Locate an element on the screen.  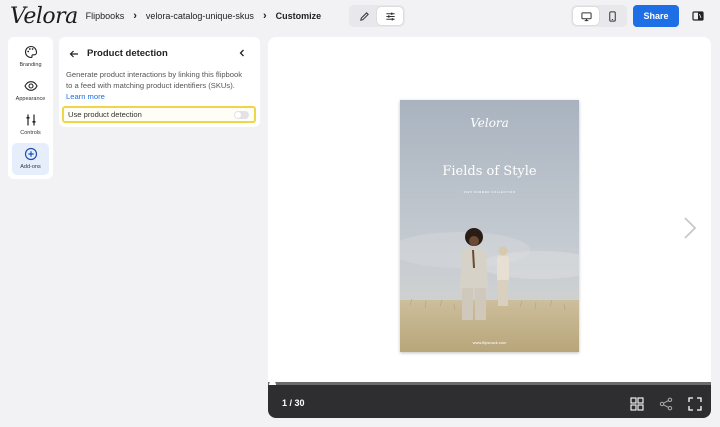
rail-item-branding: Branding is located at coordinates (30, 57).